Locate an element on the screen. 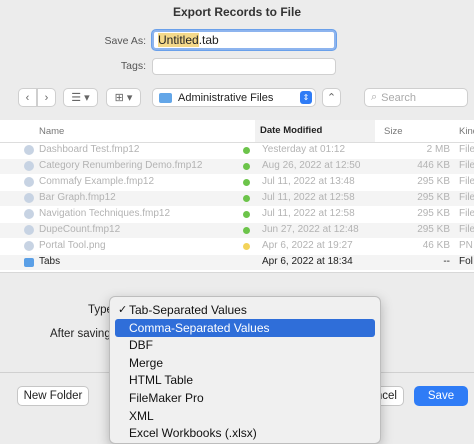 The width and height of the screenshot is (474, 444). search-placeholder: Search is located at coordinates (399, 97).